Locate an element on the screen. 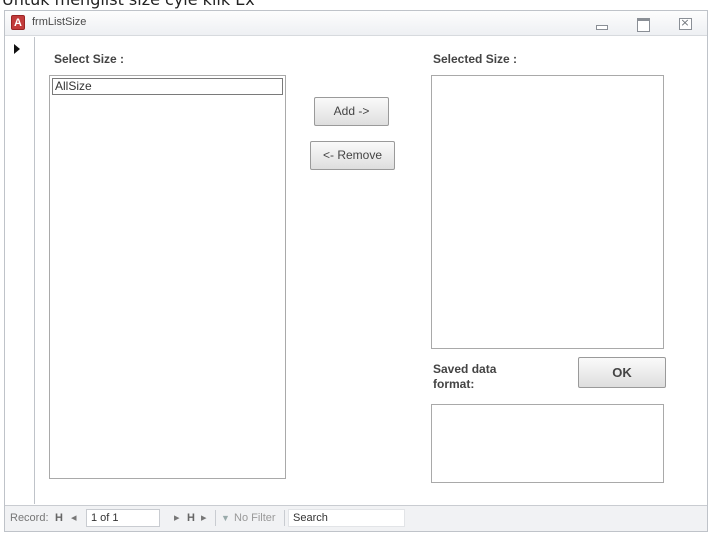 This screenshot has width=712, height=534. last-record-button: H is located at coordinates (191, 518).